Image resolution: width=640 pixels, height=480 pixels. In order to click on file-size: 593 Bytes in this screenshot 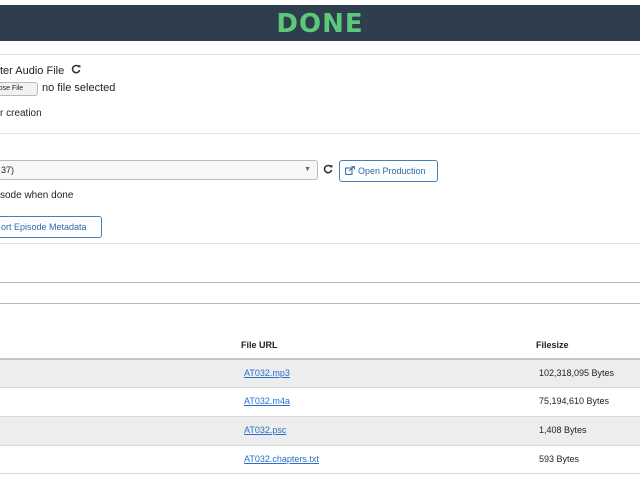, I will do `click(559, 459)`.